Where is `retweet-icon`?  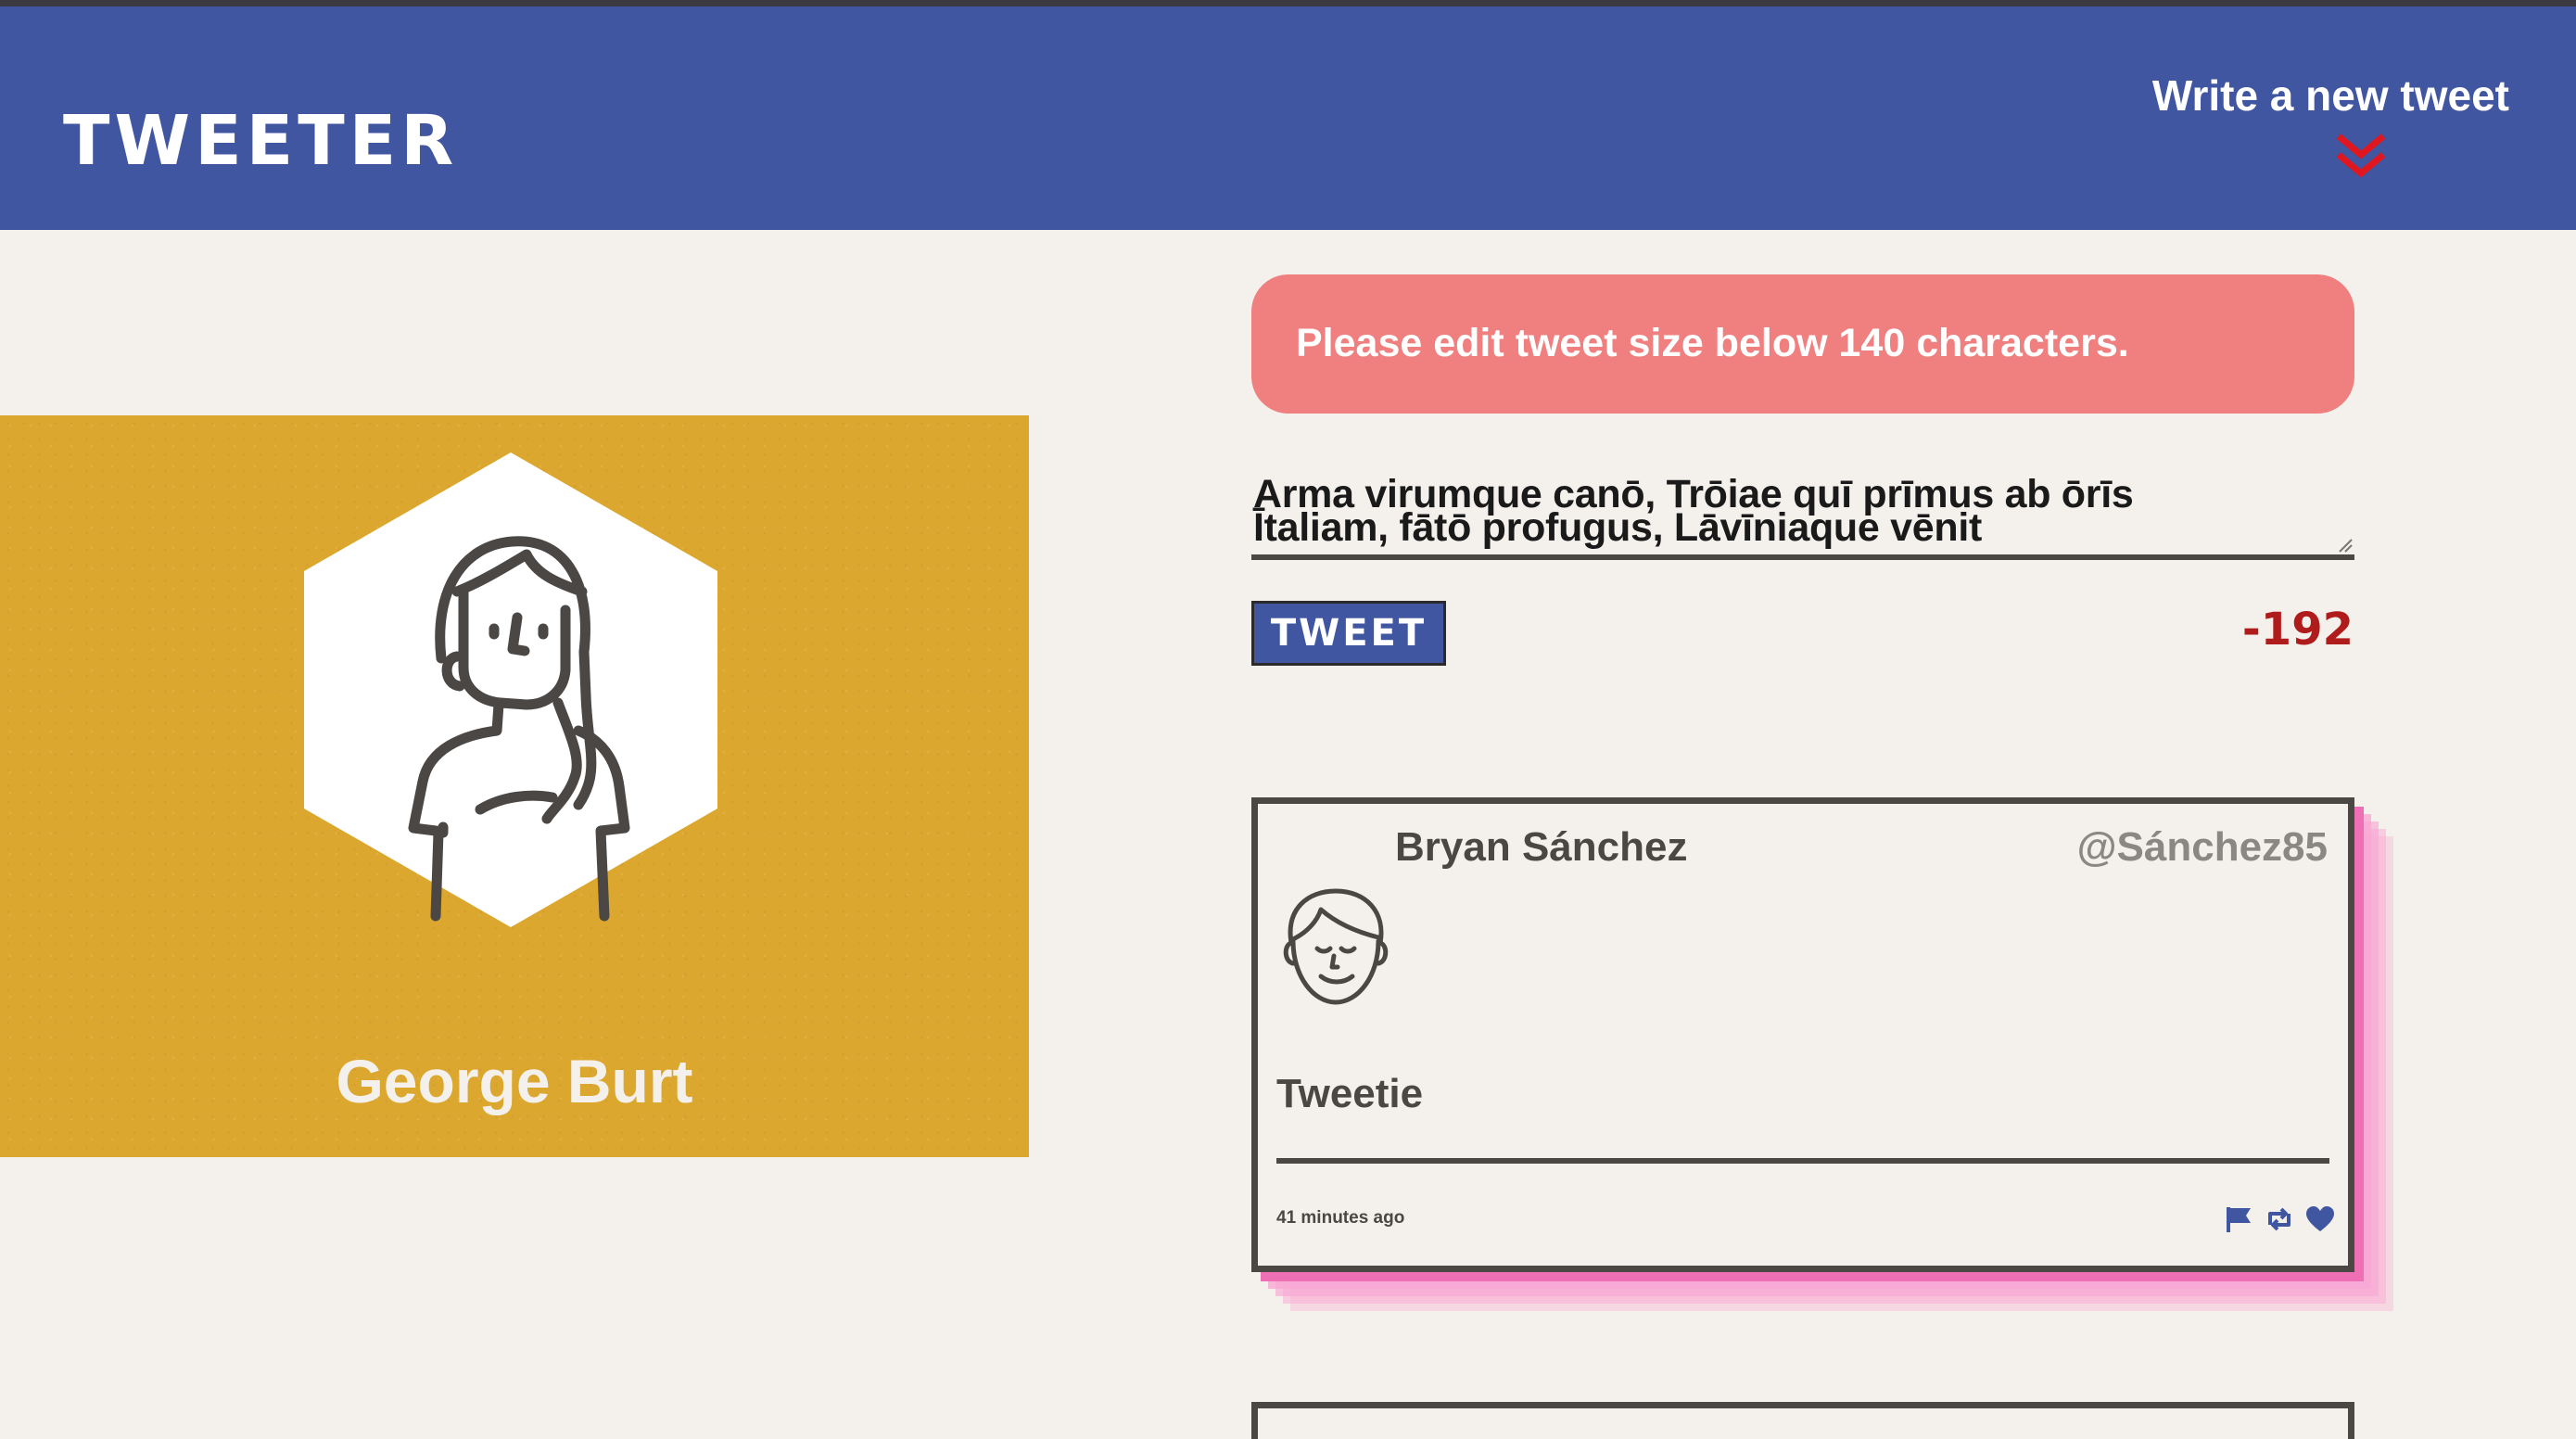
retweet-icon is located at coordinates (2279, 1219).